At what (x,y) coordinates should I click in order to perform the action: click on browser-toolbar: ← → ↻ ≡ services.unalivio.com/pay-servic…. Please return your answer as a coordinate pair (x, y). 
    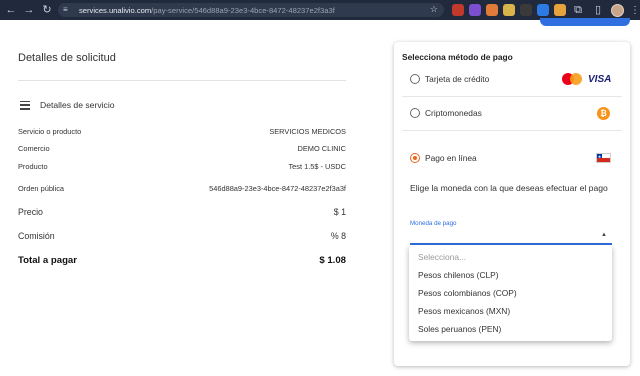
    Looking at the image, I should click on (320, 10).